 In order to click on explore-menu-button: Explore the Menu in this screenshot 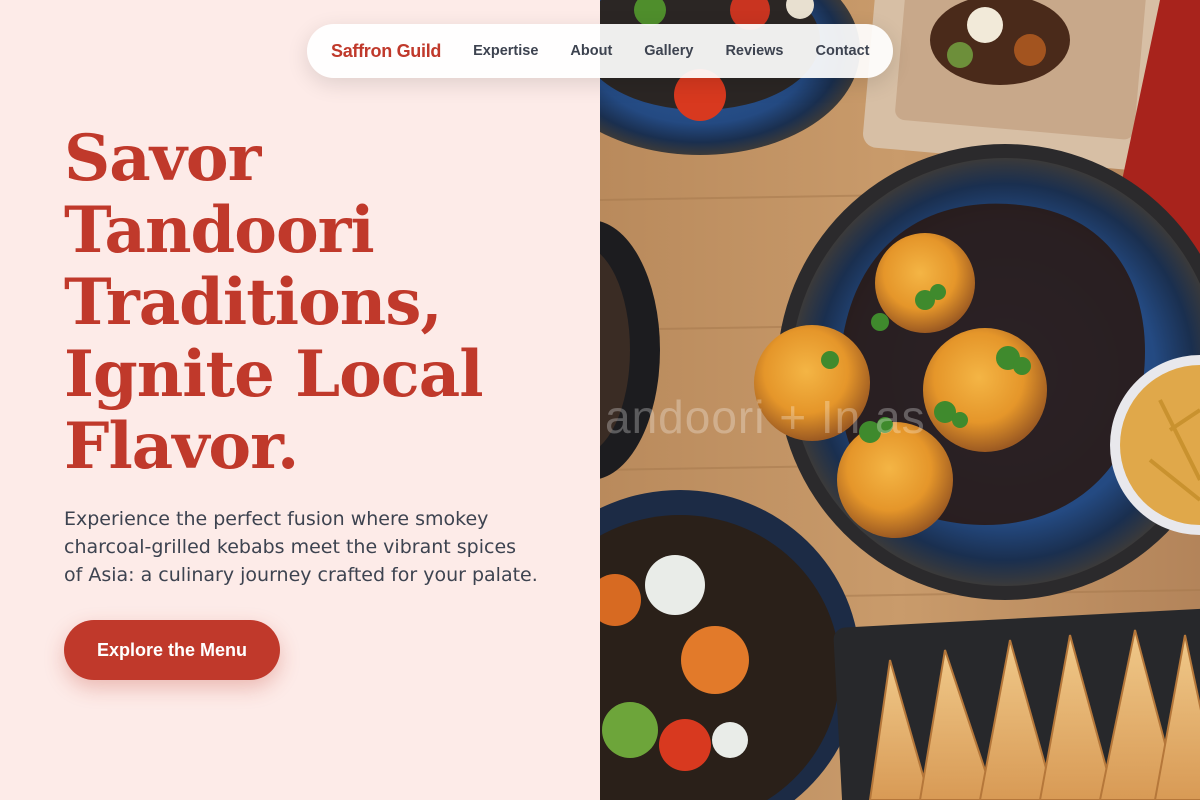, I will do `click(172, 650)`.